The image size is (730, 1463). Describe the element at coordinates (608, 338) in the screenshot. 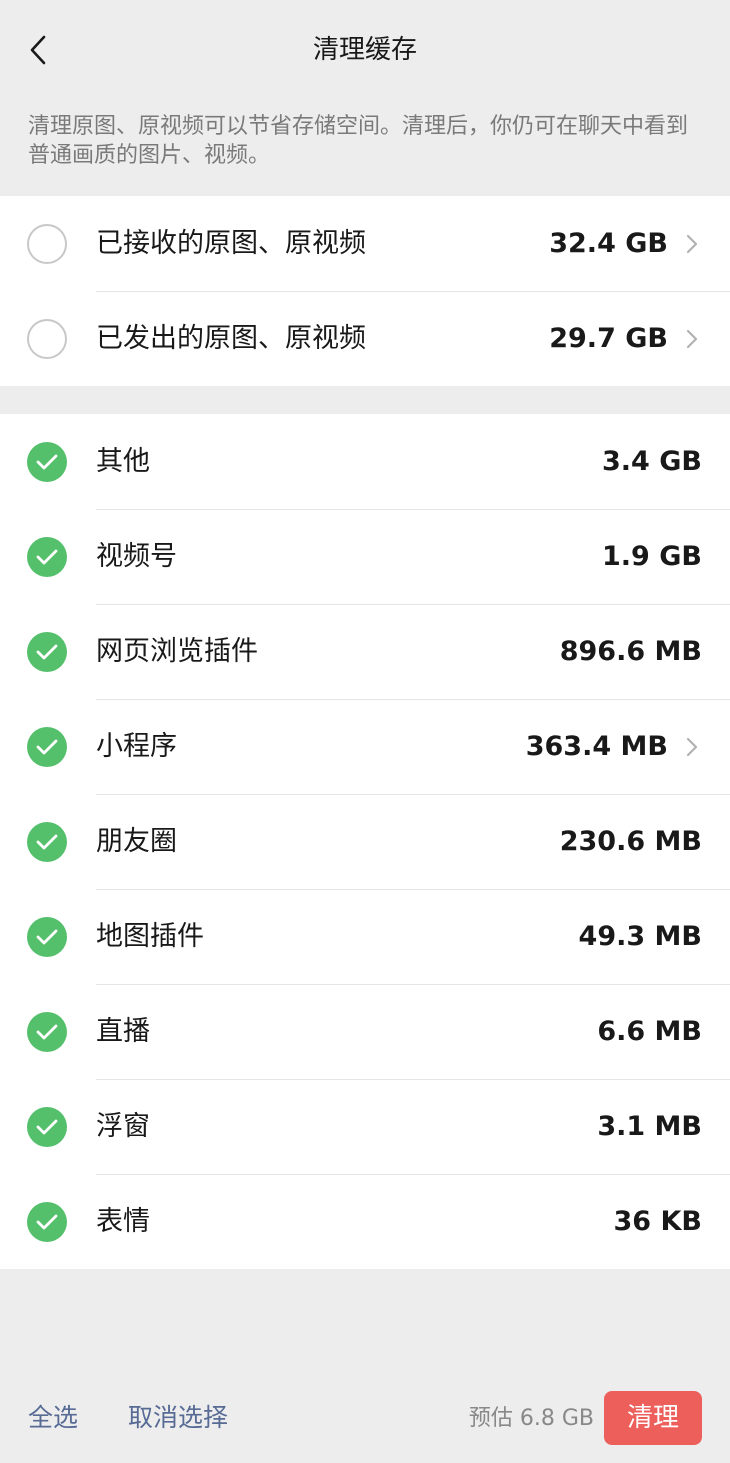

I see `item-size: 29.7 GB` at that location.